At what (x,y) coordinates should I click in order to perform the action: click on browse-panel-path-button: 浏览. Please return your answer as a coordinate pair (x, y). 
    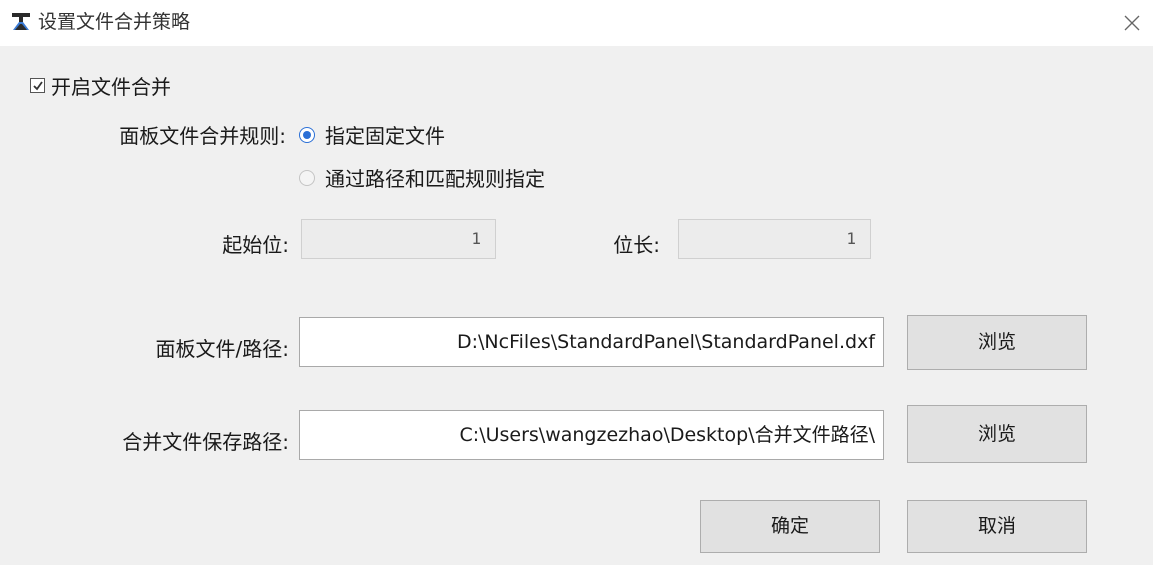
    Looking at the image, I should click on (997, 342).